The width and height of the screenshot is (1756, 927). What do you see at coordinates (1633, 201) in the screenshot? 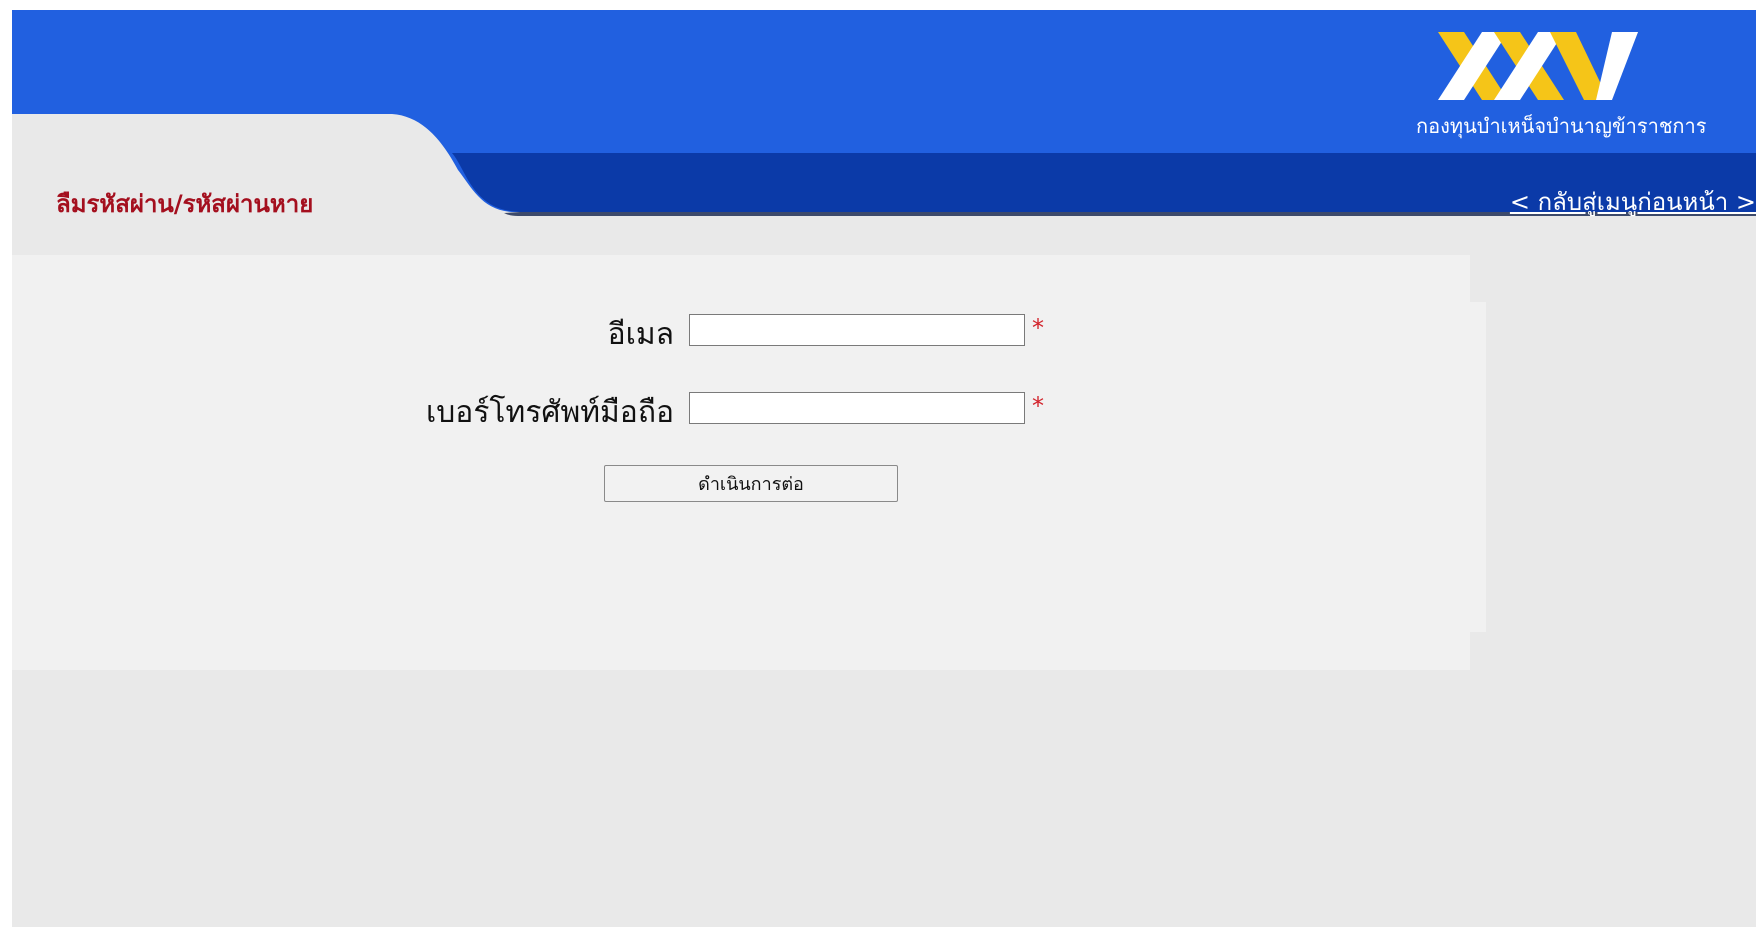
I see `back-to-previous-menu-link: < กลับสู่เมนูก่อนหน้า >` at bounding box center [1633, 201].